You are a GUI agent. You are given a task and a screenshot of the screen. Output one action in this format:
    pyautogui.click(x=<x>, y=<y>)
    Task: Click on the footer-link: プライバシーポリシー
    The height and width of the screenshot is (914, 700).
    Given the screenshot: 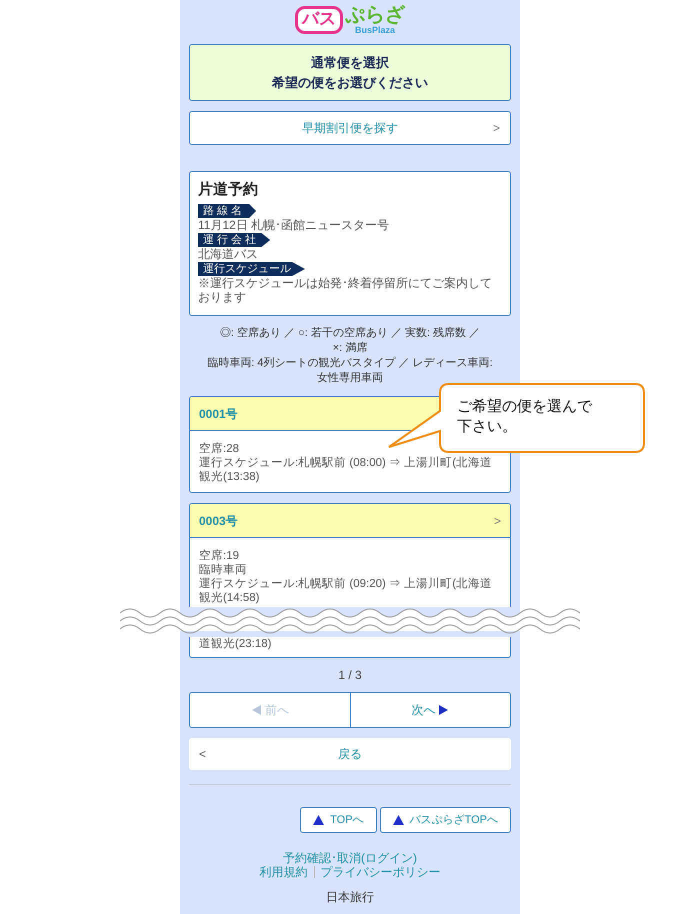 What is the action you would take?
    pyautogui.click(x=380, y=872)
    